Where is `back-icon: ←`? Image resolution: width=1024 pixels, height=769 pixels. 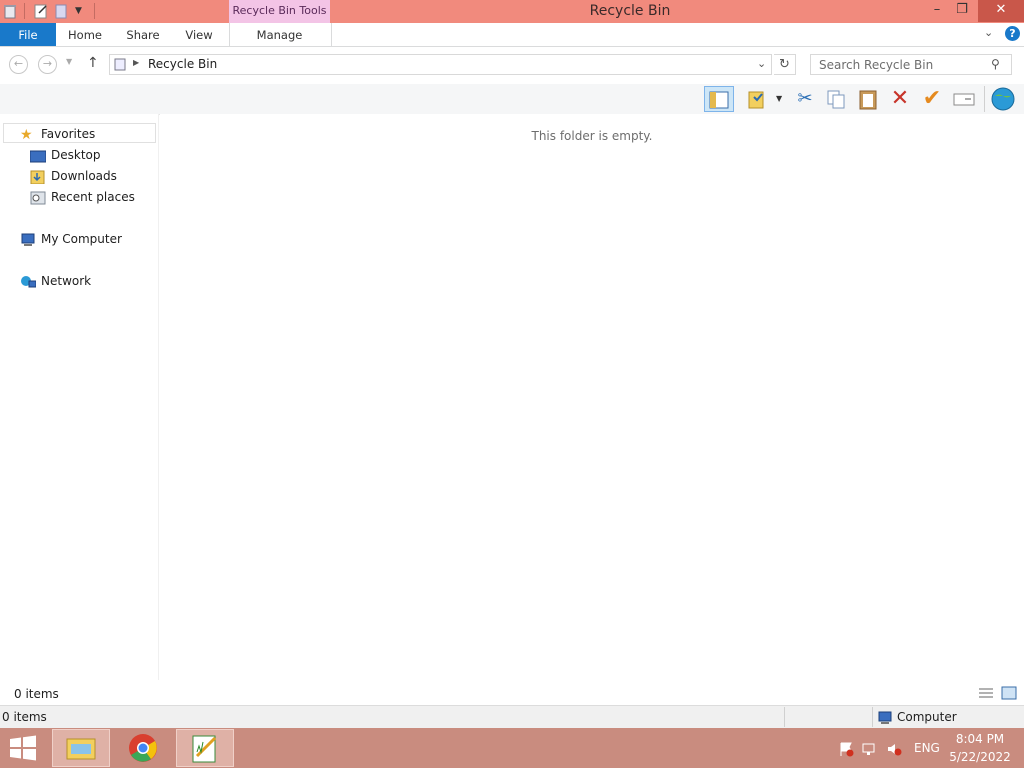
back-icon: ← is located at coordinates (18, 64).